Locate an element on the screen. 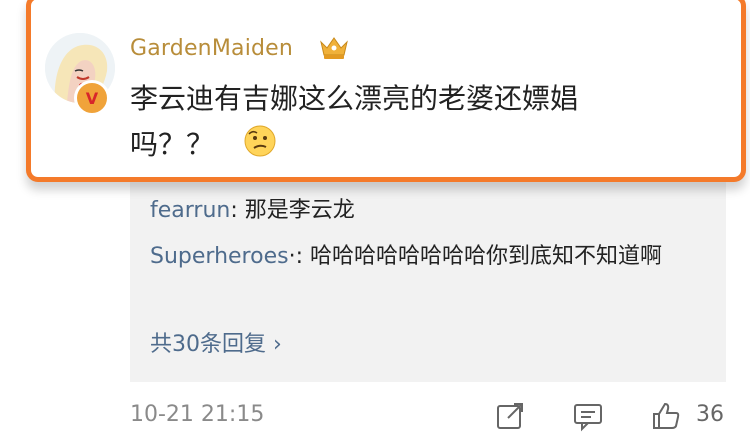  comment-text-block: 李云迪有吉娜这么漂亮的老婆还嫖娼吗？？ is located at coordinates (390, 122).